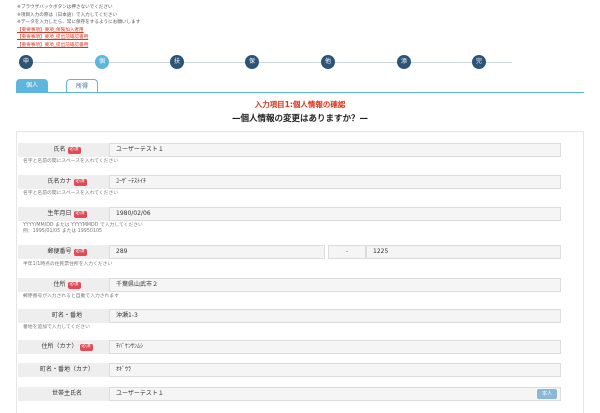 The height and width of the screenshot is (413, 600). What do you see at coordinates (335, 150) in the screenshot?
I see `name-input: ユーザーテスト１` at bounding box center [335, 150].